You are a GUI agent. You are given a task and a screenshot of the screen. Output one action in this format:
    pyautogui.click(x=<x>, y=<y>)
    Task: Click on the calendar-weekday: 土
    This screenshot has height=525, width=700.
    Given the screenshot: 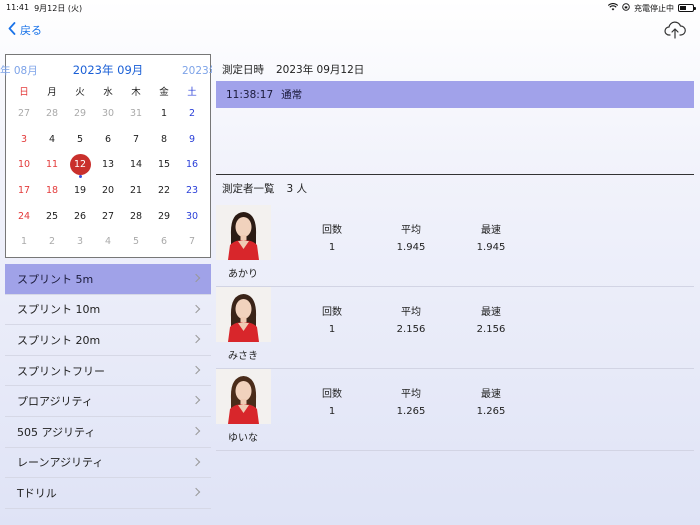 What is the action you would take?
    pyautogui.click(x=192, y=92)
    